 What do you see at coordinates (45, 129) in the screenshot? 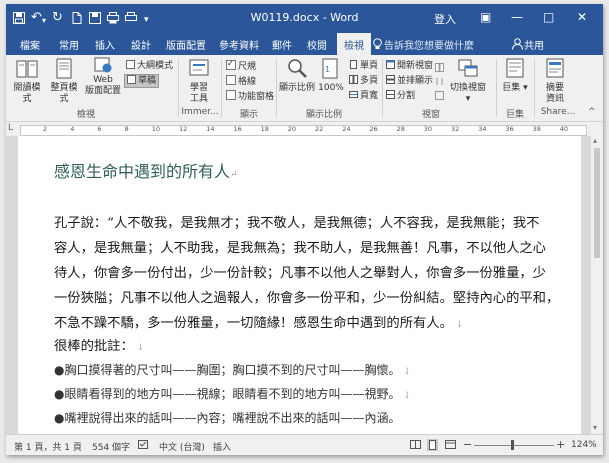
I see `ruler-tick-label: 2` at bounding box center [45, 129].